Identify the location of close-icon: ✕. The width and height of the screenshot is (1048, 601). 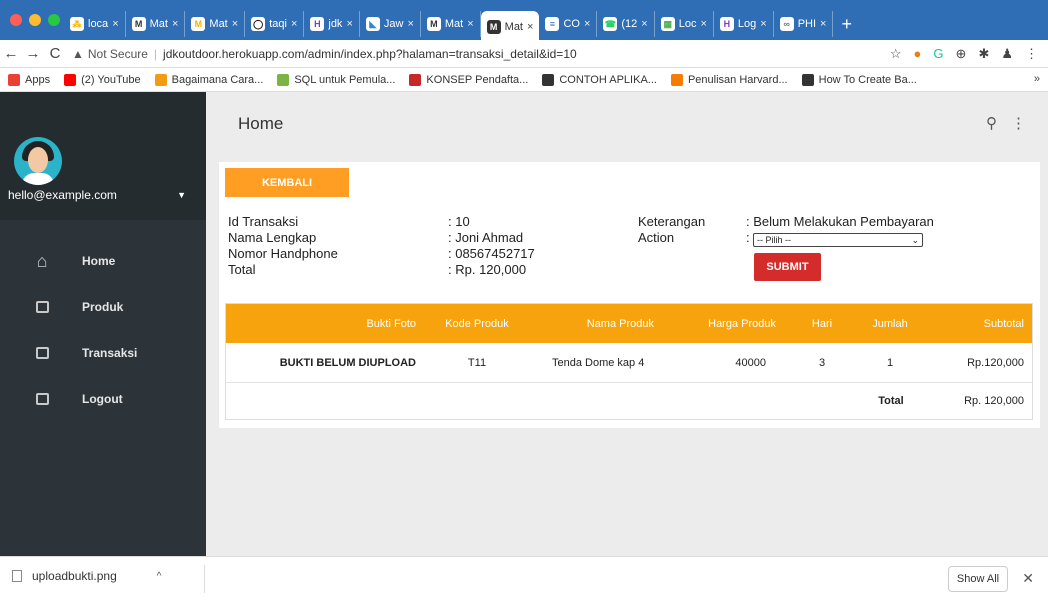
(1028, 578).